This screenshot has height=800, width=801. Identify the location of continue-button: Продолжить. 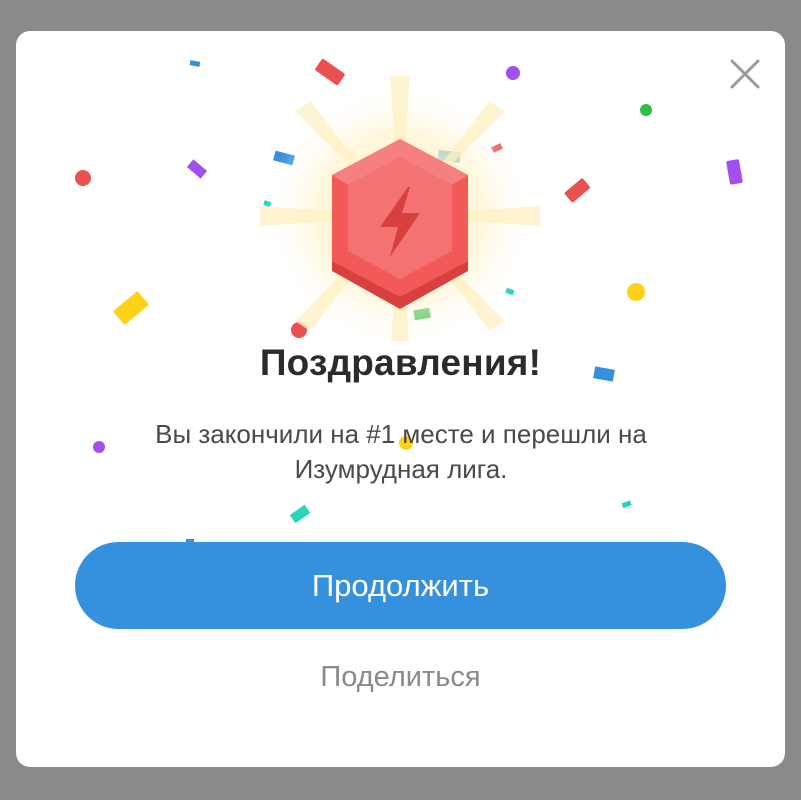
(400, 585).